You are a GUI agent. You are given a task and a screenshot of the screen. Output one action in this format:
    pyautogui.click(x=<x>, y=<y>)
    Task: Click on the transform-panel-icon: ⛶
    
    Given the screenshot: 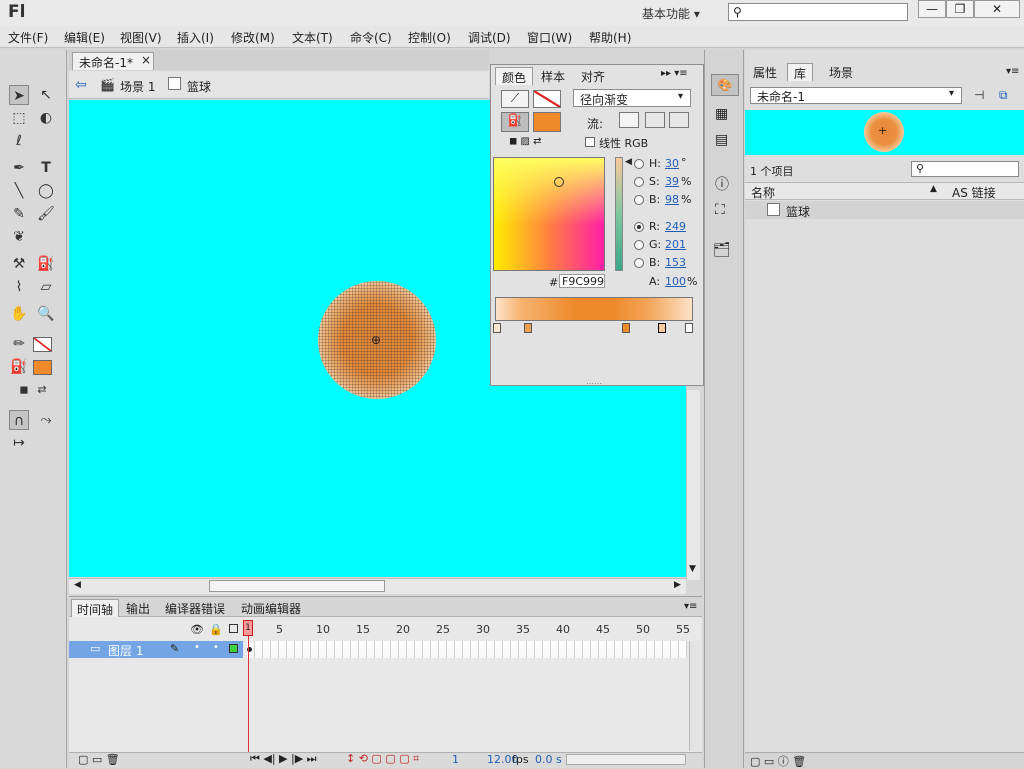 What is the action you would take?
    pyautogui.click(x=720, y=210)
    